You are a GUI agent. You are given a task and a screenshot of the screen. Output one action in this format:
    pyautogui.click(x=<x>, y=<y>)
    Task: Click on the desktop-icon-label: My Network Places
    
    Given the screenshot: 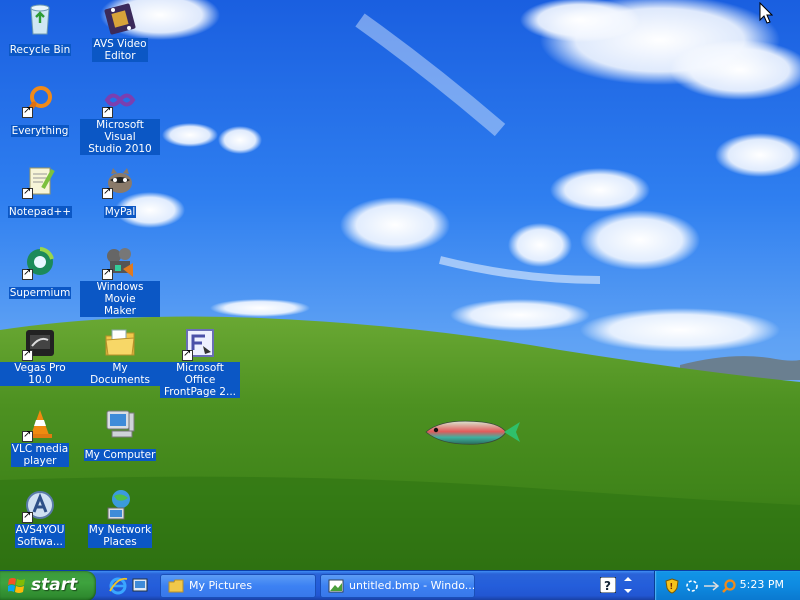 What is the action you would take?
    pyautogui.click(x=120, y=536)
    